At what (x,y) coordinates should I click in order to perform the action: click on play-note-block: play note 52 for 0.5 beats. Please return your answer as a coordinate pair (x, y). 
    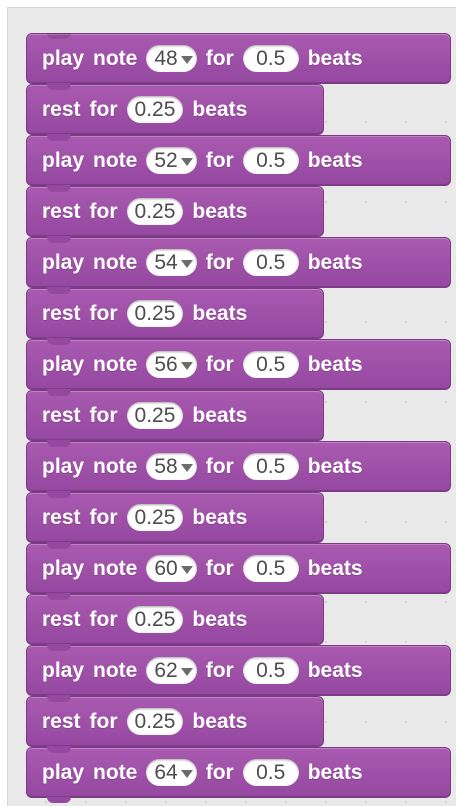
    Looking at the image, I should click on (238, 163).